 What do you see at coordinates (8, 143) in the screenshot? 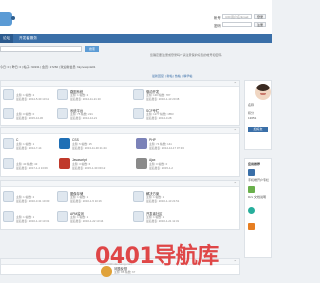
I see `c-language-icon` at bounding box center [8, 143].